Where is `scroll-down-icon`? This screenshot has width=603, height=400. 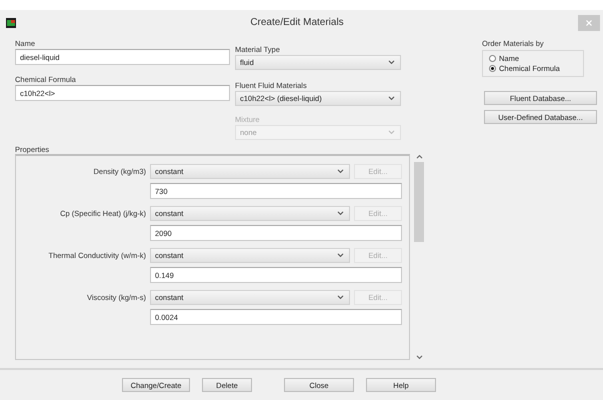
scroll-down-icon is located at coordinates (419, 357).